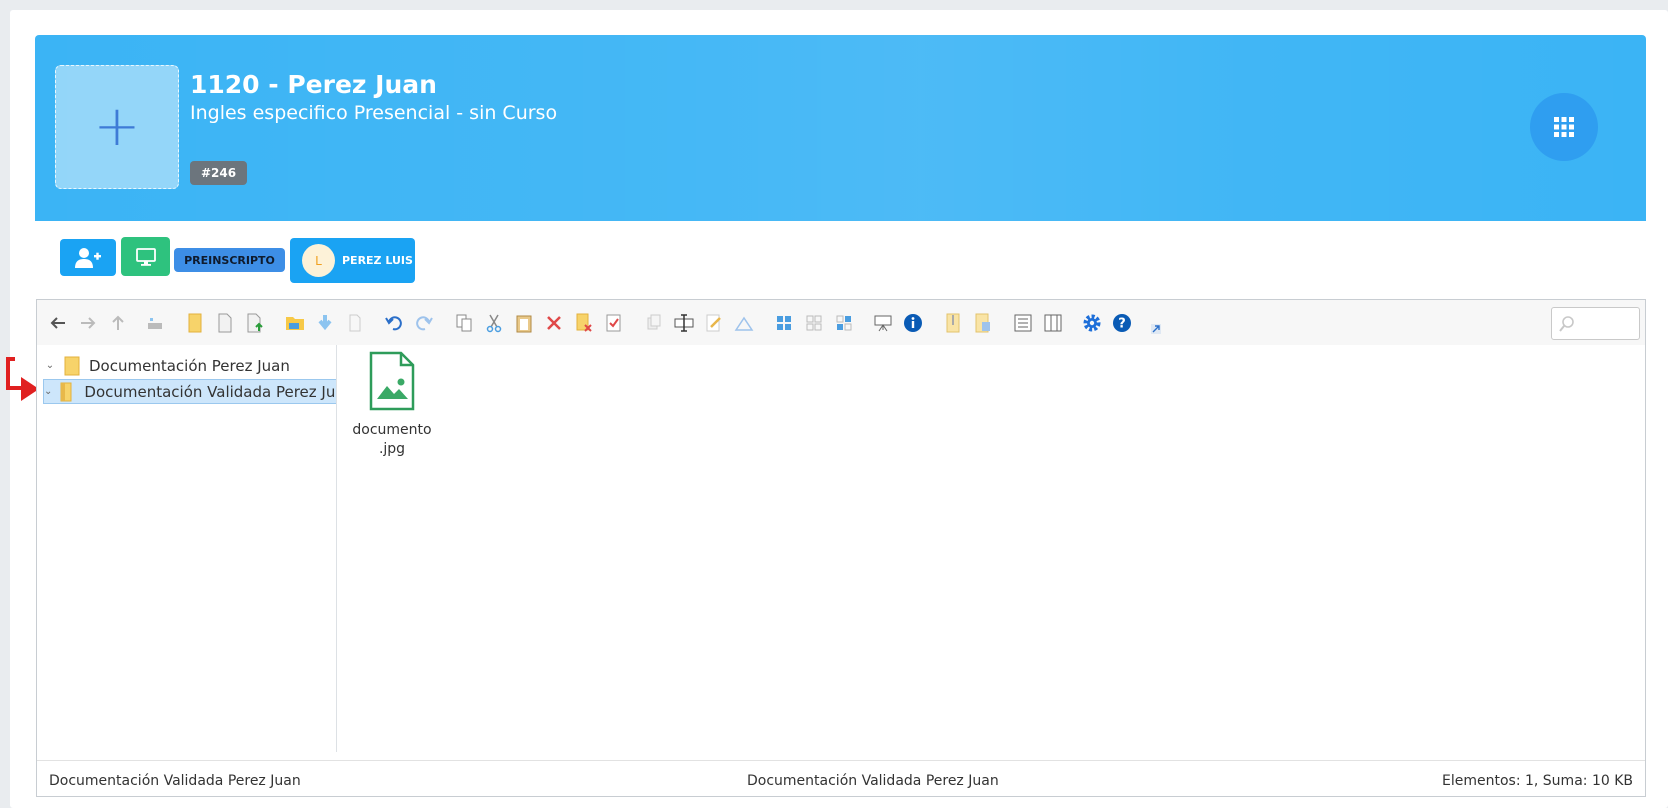 The width and height of the screenshot is (1668, 808). I want to click on grid-icon, so click(1564, 127).